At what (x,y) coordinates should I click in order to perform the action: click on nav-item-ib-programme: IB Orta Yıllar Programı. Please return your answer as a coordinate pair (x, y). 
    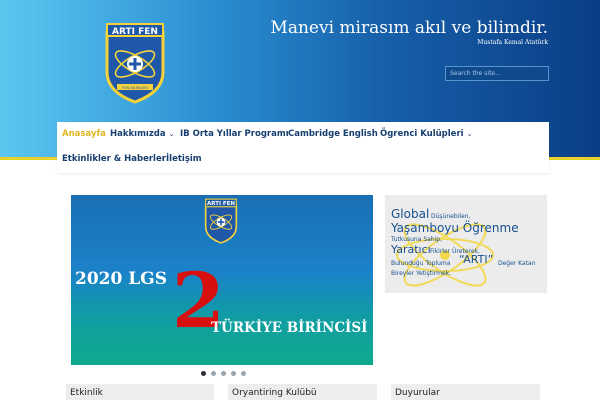
    Looking at the image, I should click on (234, 134).